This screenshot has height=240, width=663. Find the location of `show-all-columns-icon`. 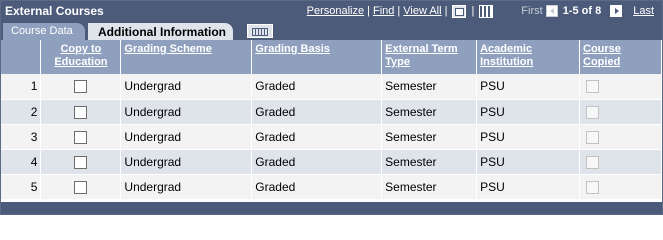

show-all-columns-icon is located at coordinates (260, 31).